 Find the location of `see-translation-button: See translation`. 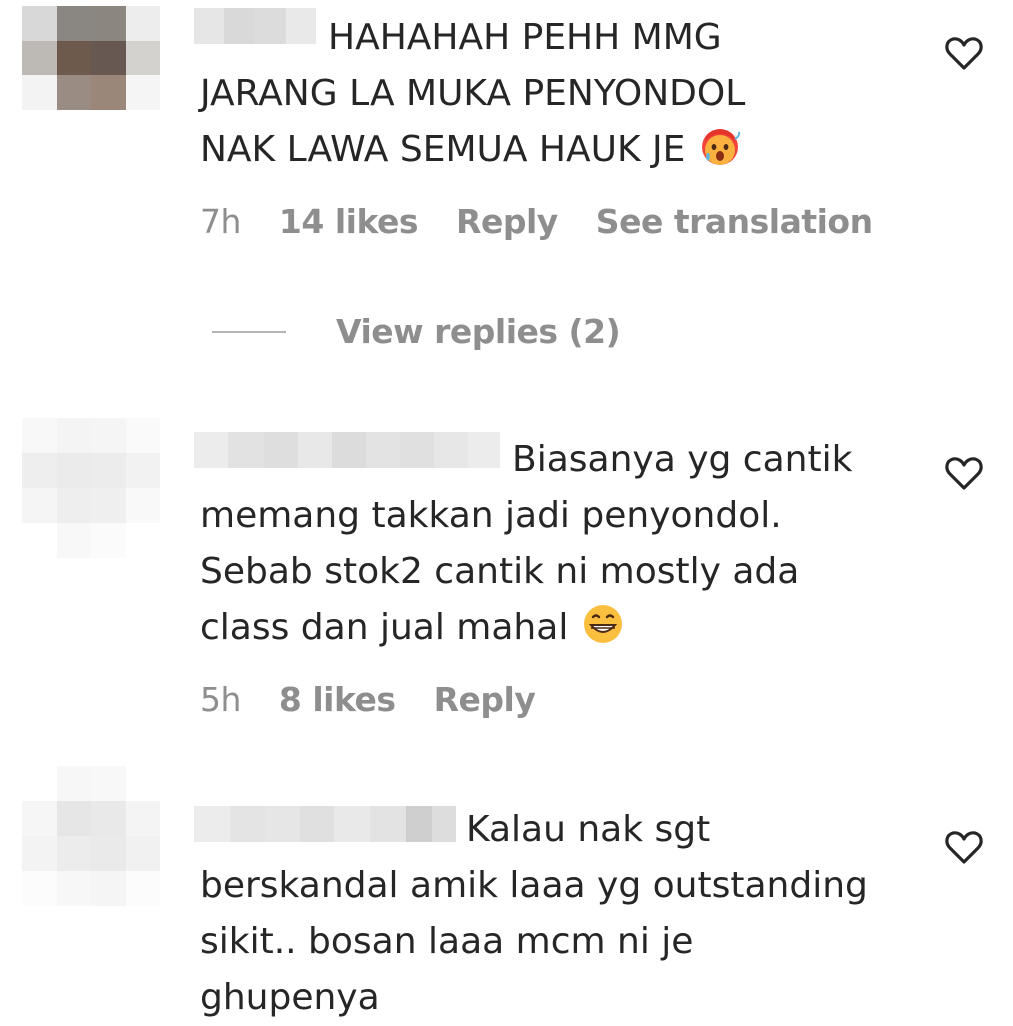

see-translation-button: See translation is located at coordinates (734, 221).